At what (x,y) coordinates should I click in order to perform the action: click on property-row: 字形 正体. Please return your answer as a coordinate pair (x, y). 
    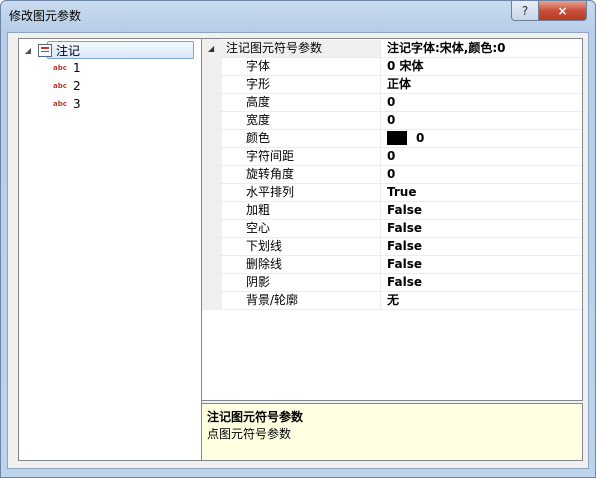
    Looking at the image, I should click on (392, 85).